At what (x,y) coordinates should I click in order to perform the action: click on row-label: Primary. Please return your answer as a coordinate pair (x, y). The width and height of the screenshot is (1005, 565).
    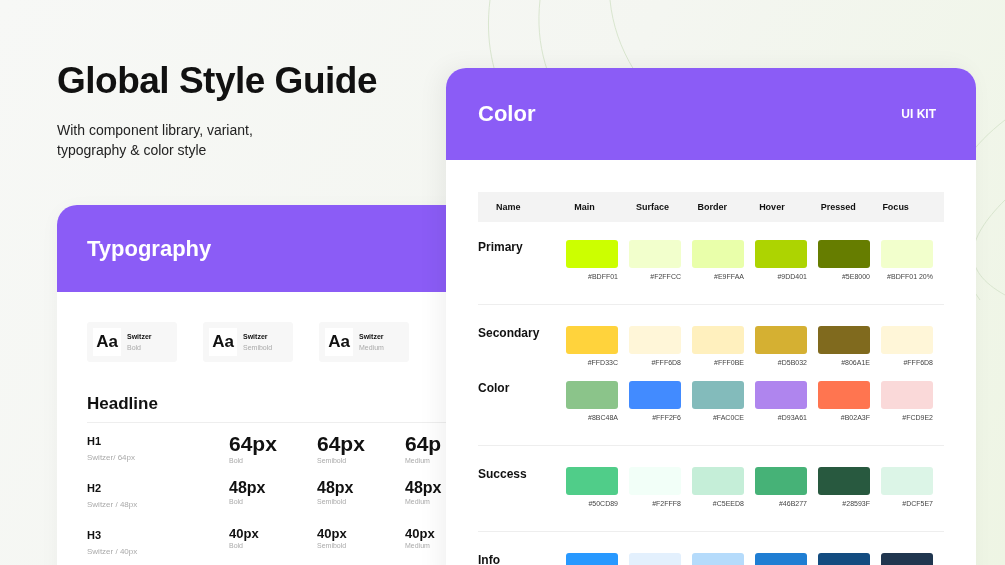
    Looking at the image, I should click on (501, 248).